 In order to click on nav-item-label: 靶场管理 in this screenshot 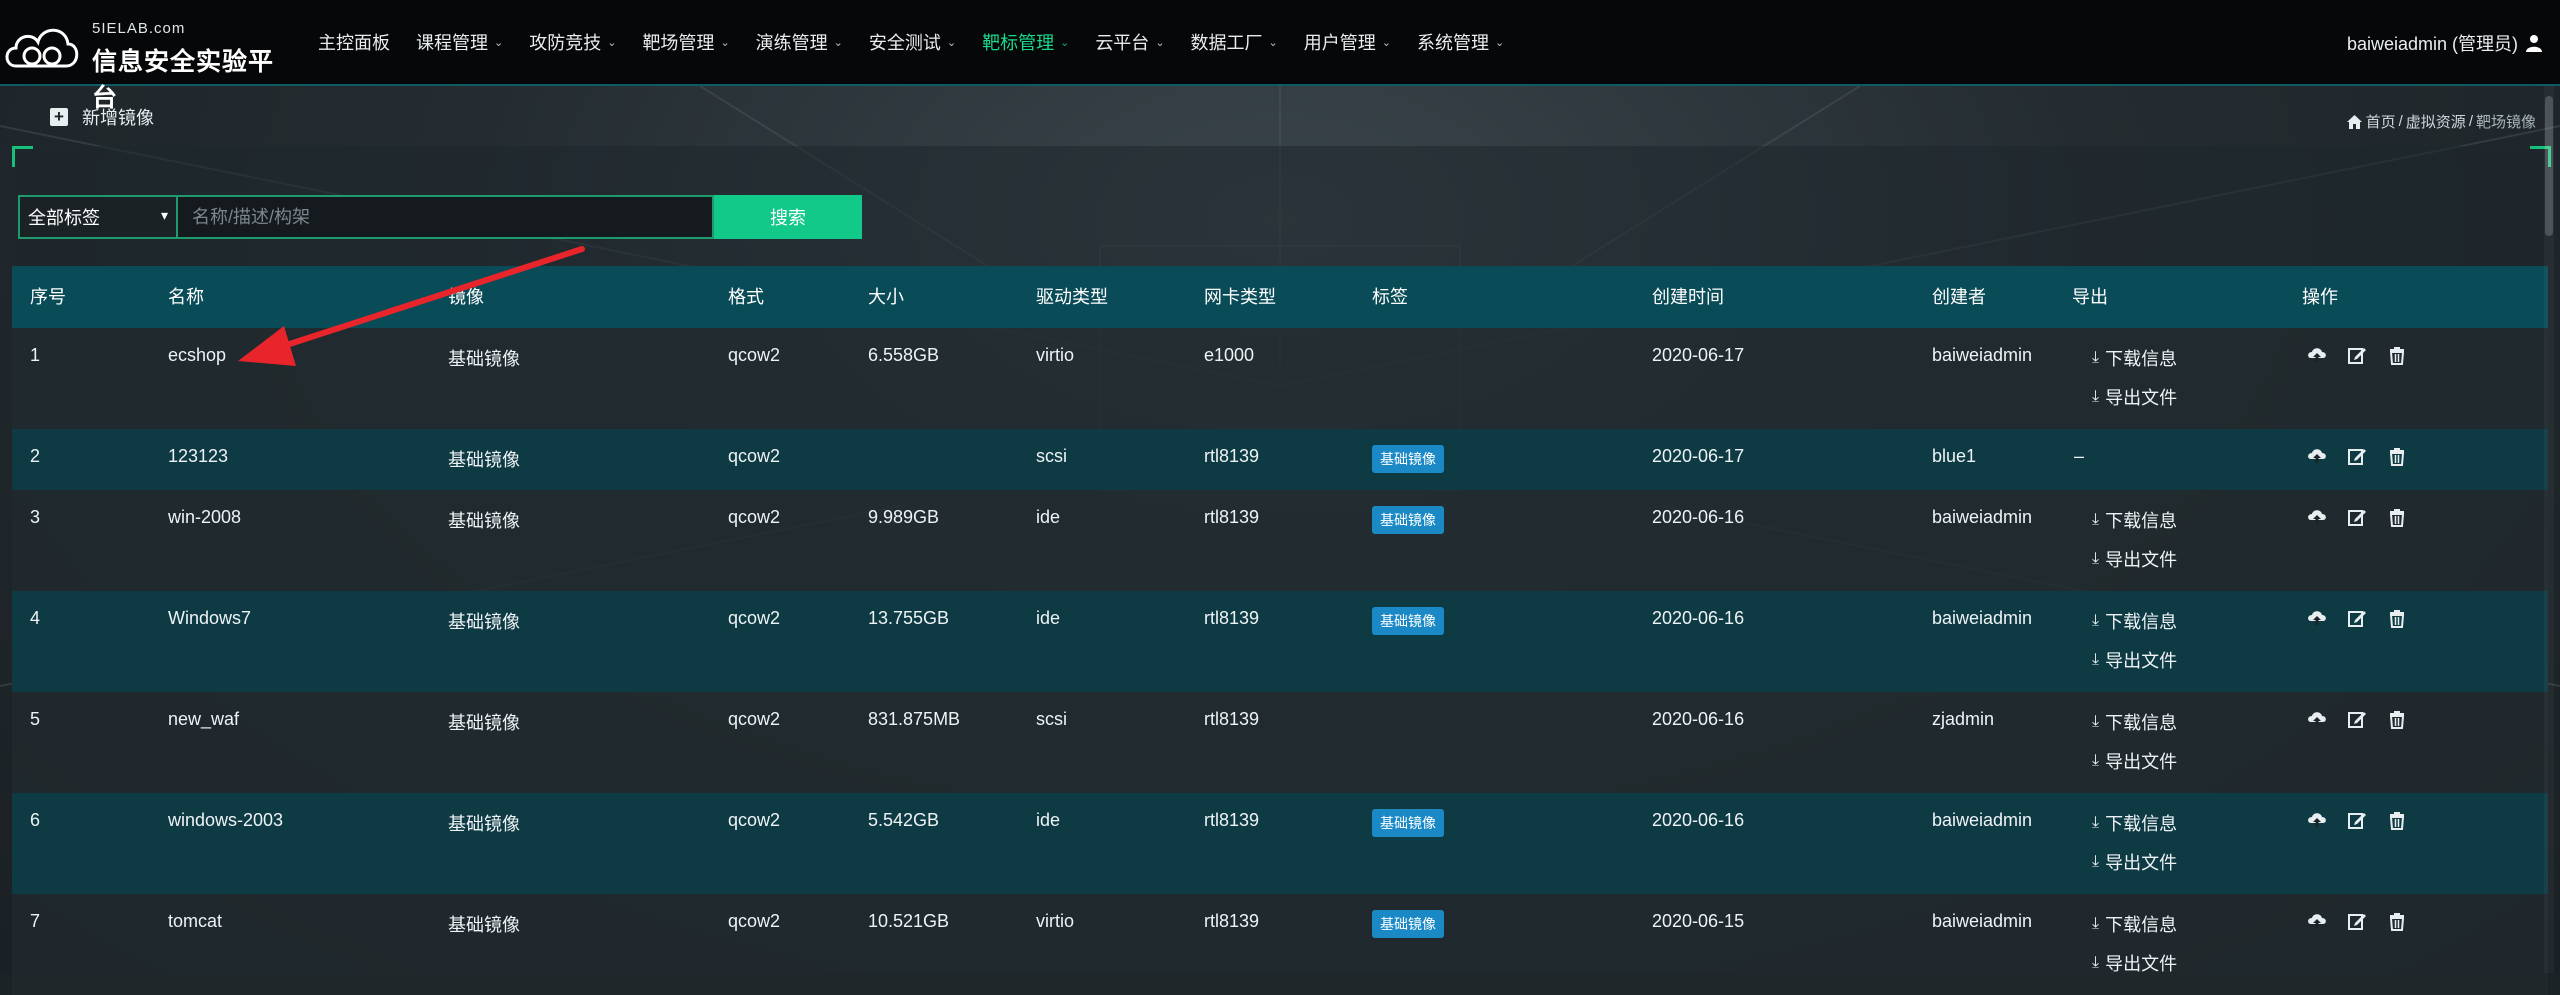, I will do `click(678, 43)`.